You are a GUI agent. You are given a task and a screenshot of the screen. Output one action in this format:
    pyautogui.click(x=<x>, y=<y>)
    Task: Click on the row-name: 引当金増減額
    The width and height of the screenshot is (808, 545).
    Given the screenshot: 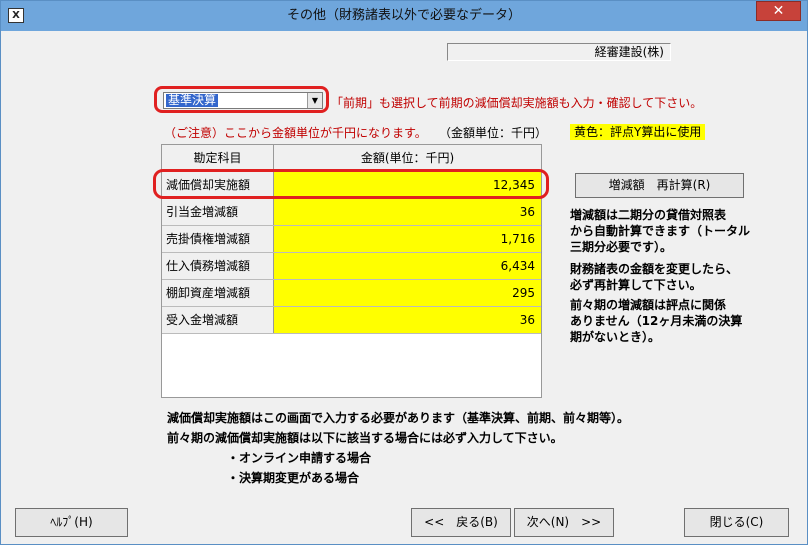 What is the action you would take?
    pyautogui.click(x=218, y=212)
    